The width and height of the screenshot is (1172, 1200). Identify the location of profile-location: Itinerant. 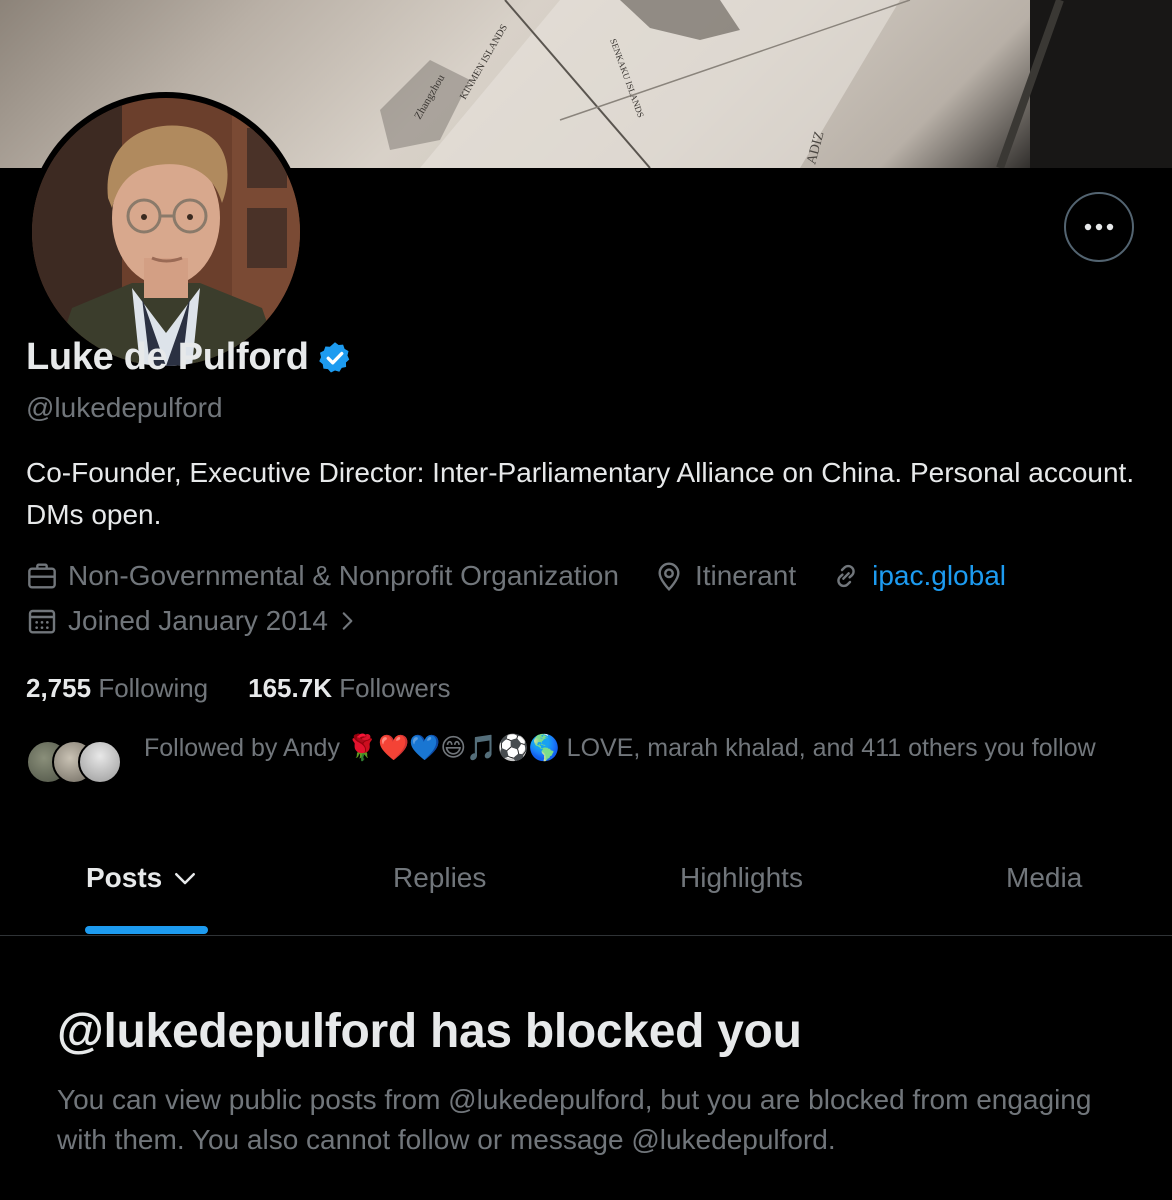
(724, 576).